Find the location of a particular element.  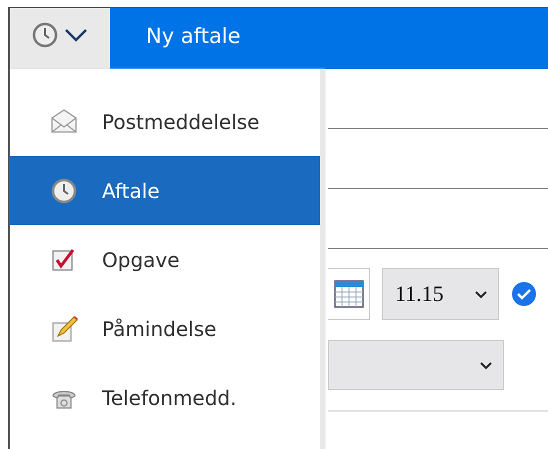

envelope-icon is located at coordinates (64, 122).